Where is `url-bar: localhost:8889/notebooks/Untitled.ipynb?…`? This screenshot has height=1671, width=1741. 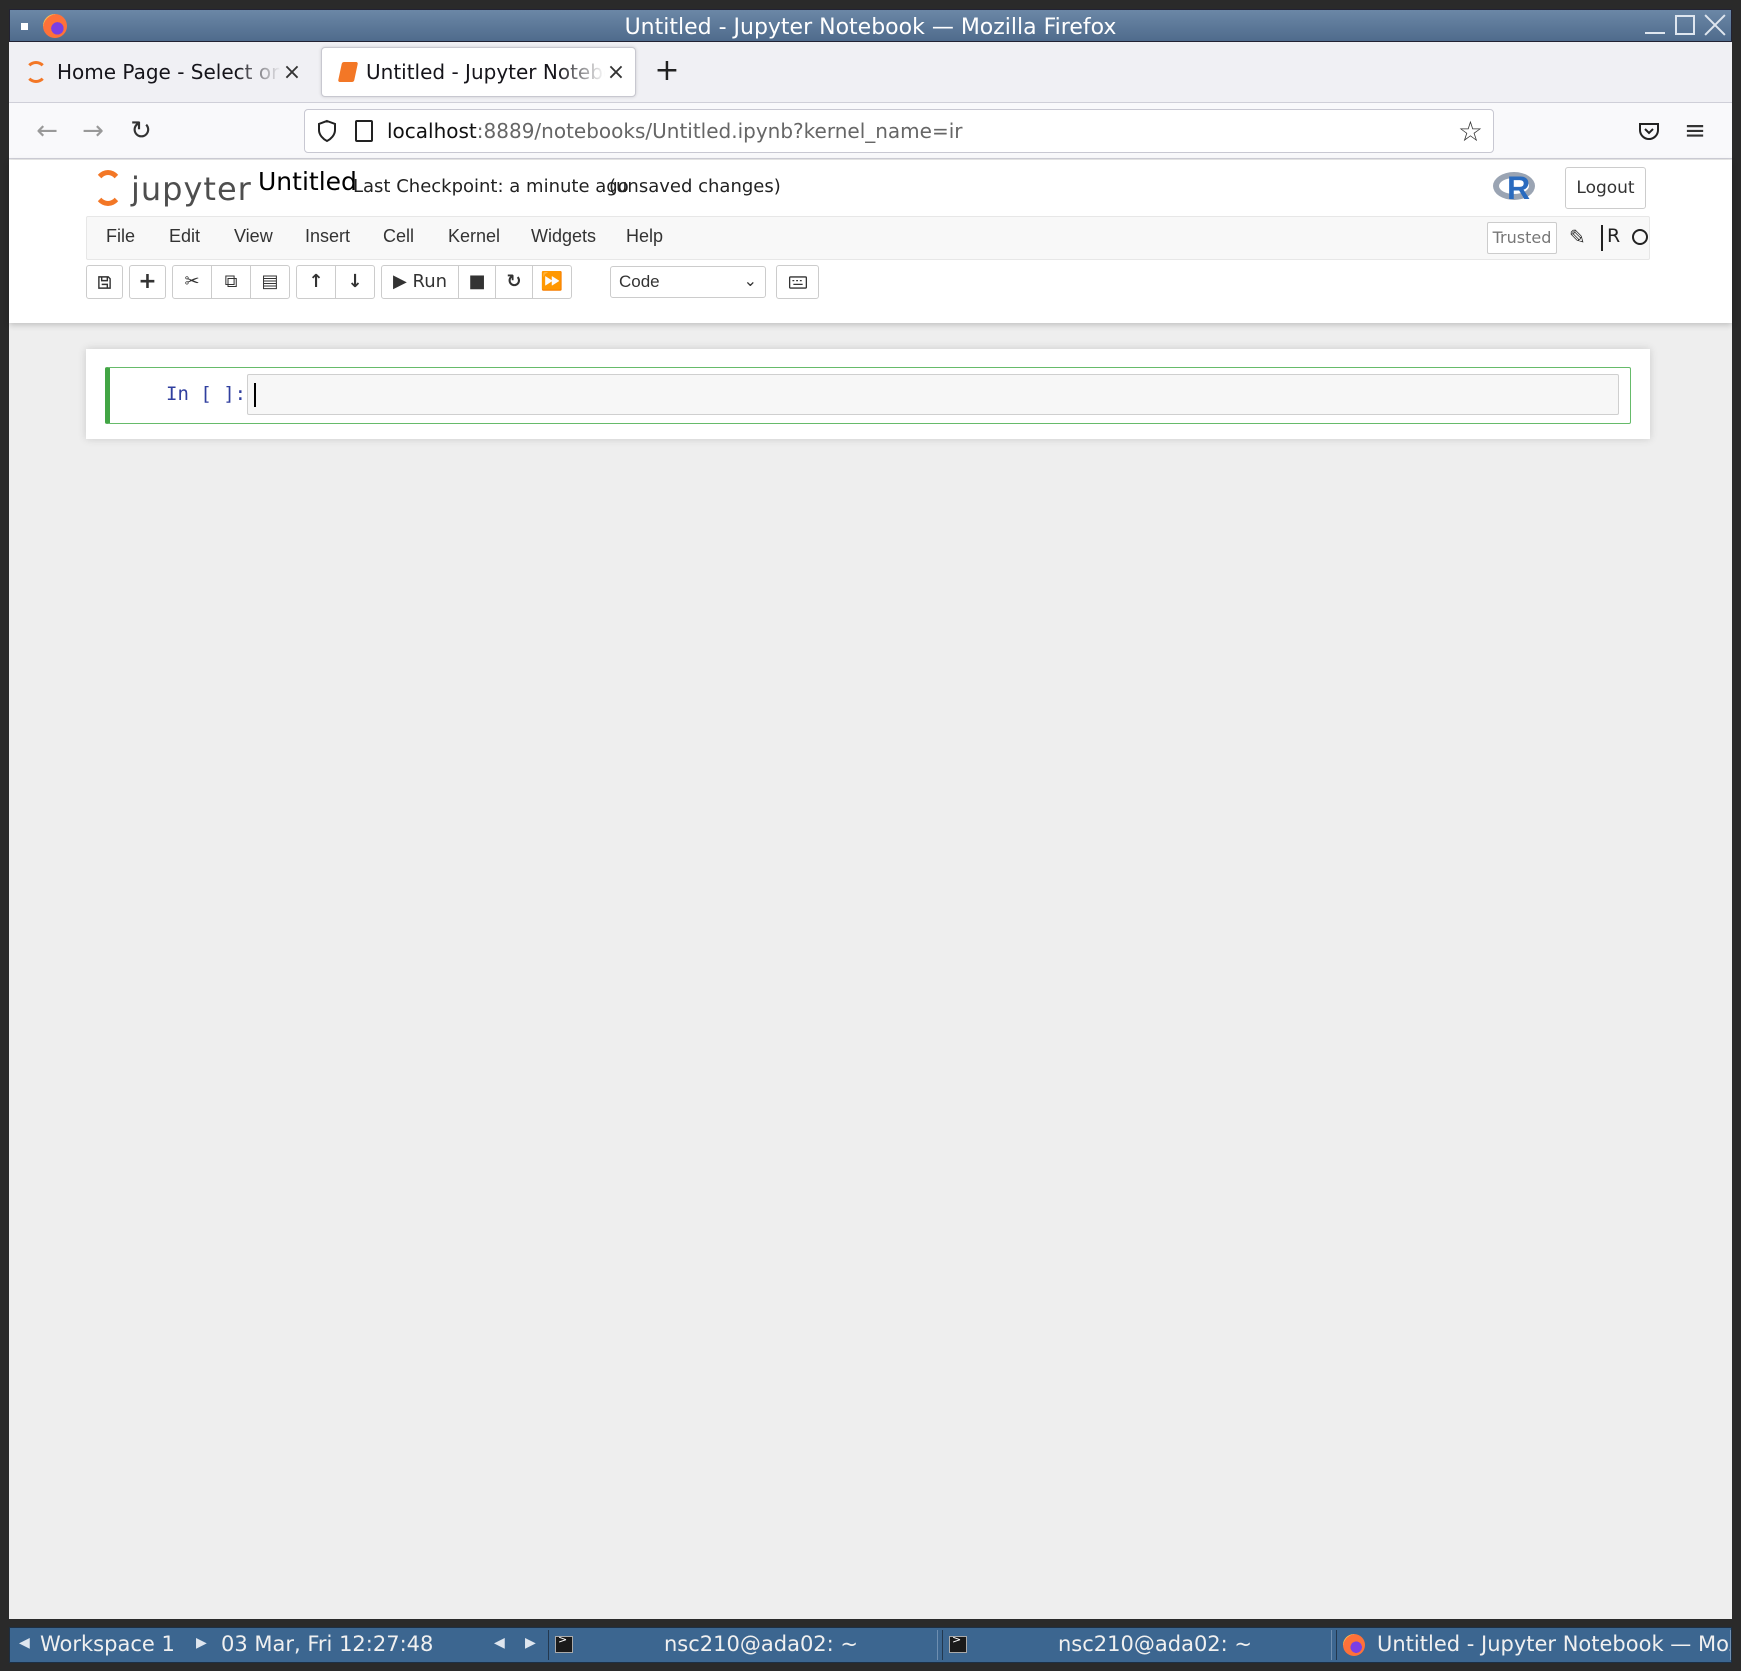 url-bar: localhost:8889/notebooks/Untitled.ipynb?… is located at coordinates (899, 131).